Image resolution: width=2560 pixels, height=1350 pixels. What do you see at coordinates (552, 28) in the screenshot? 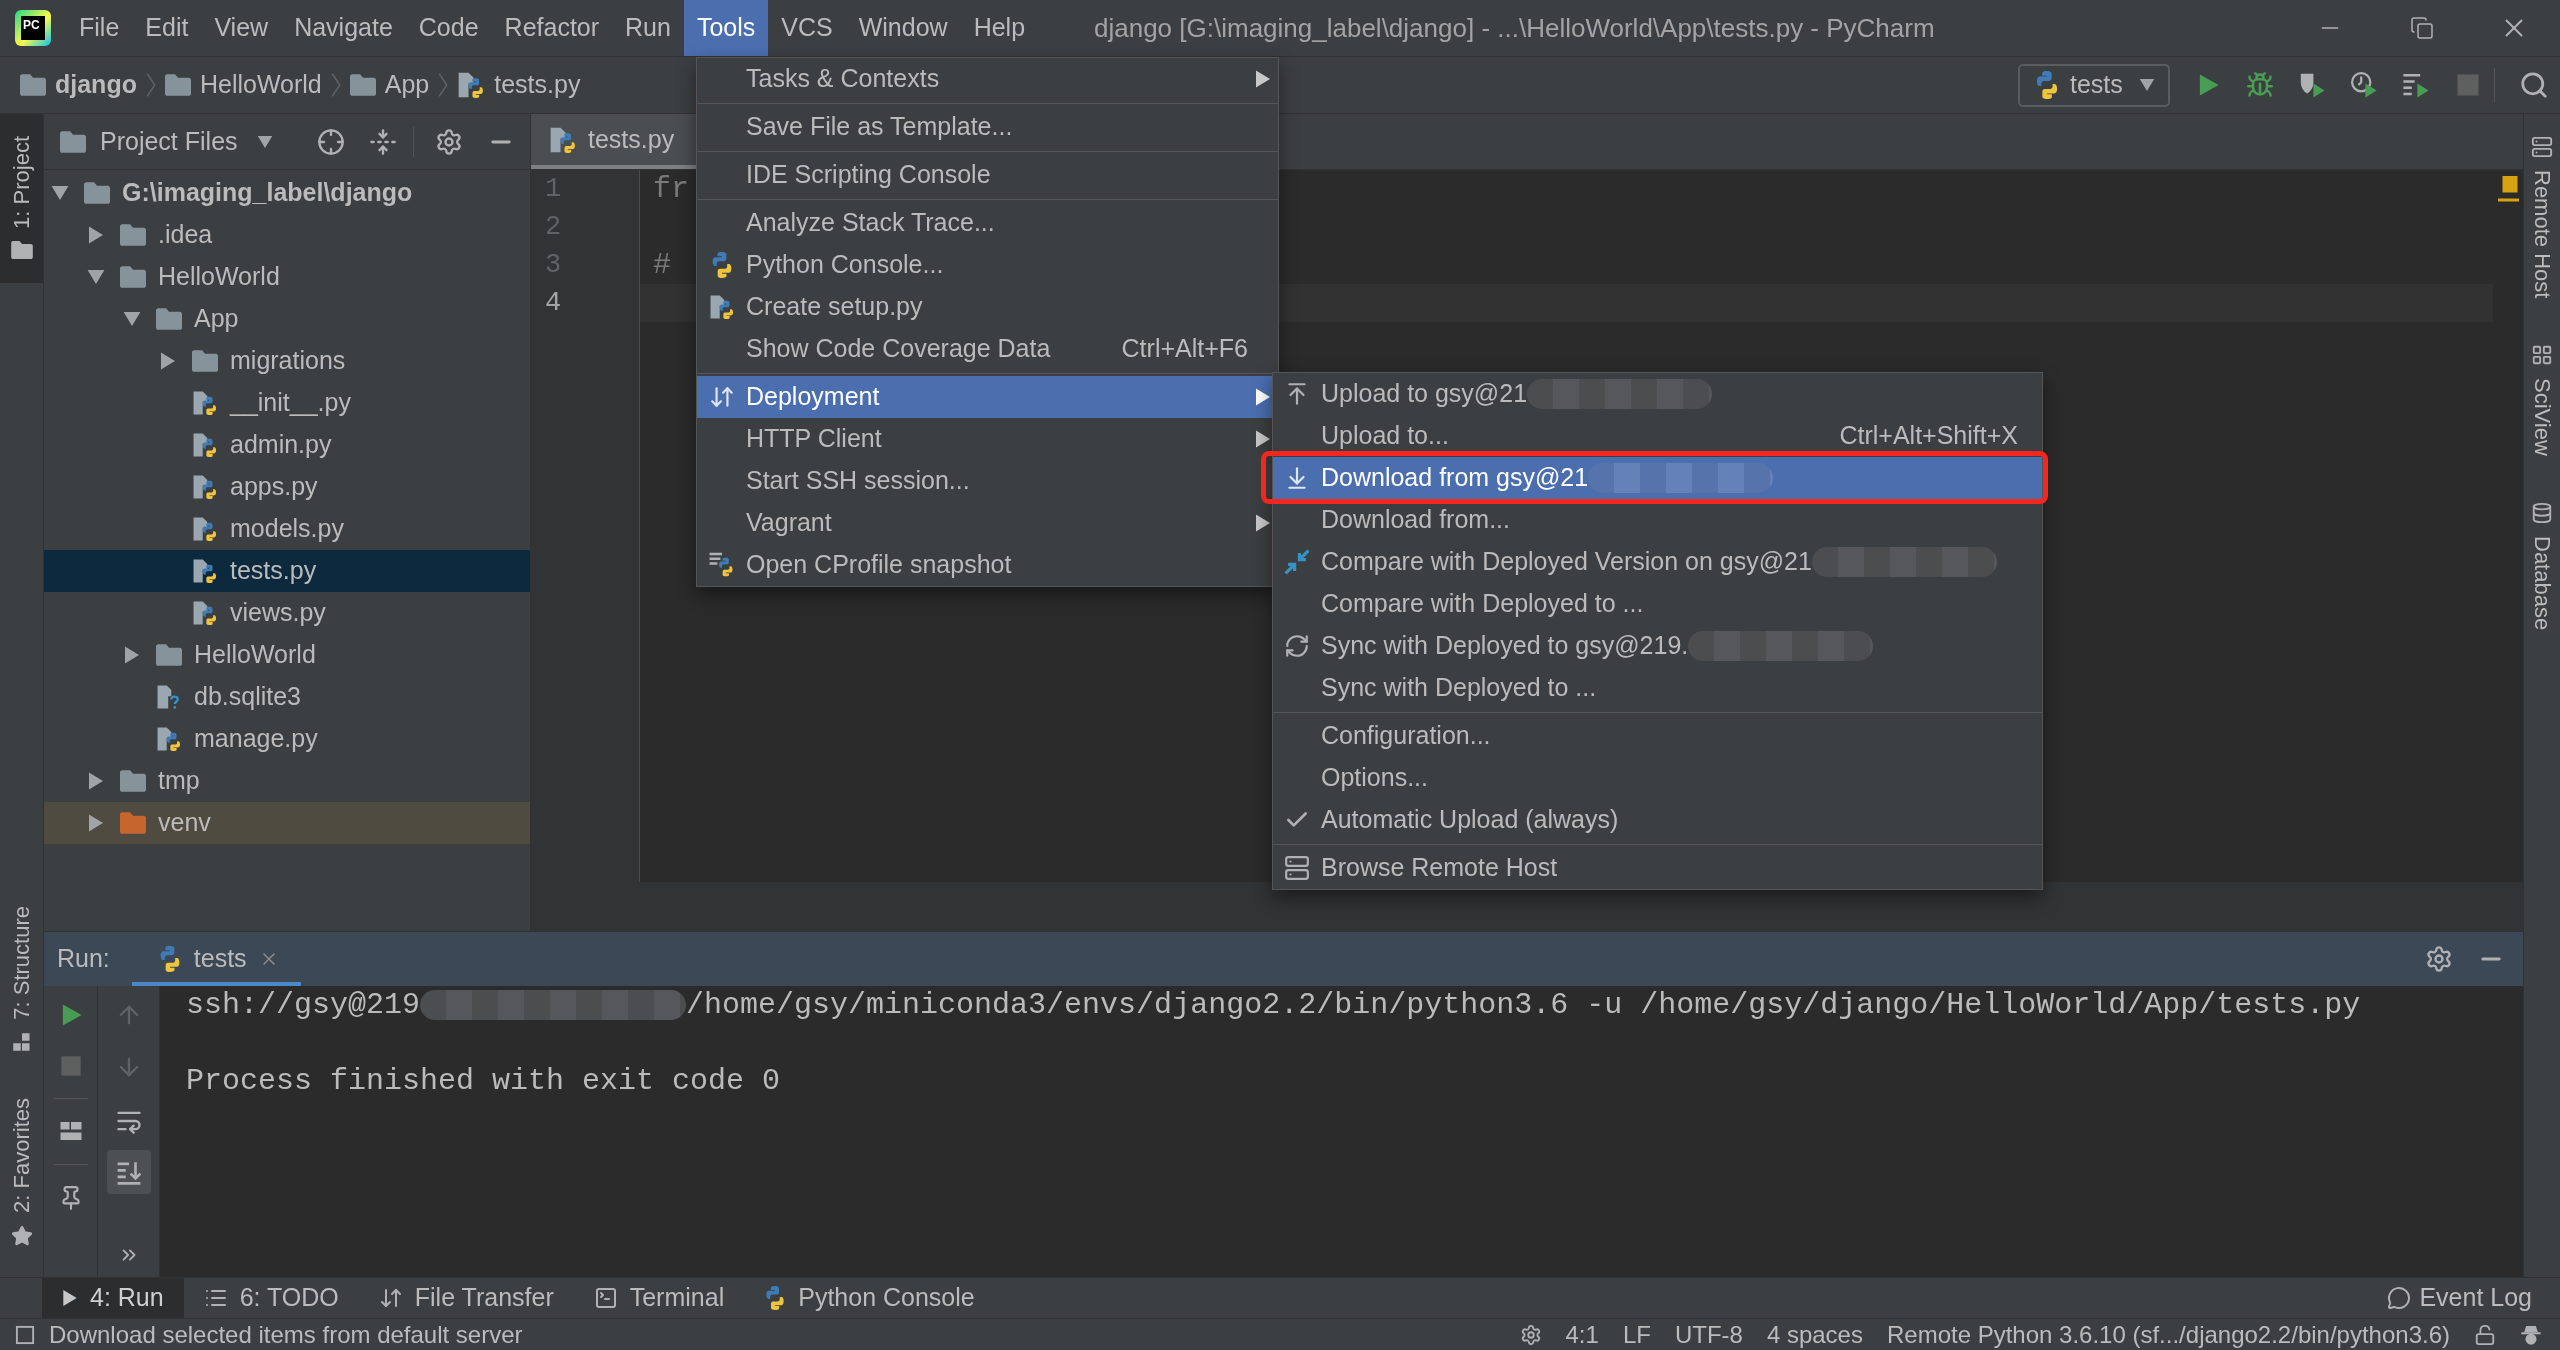
I see `menu-item: Refactor` at bounding box center [552, 28].